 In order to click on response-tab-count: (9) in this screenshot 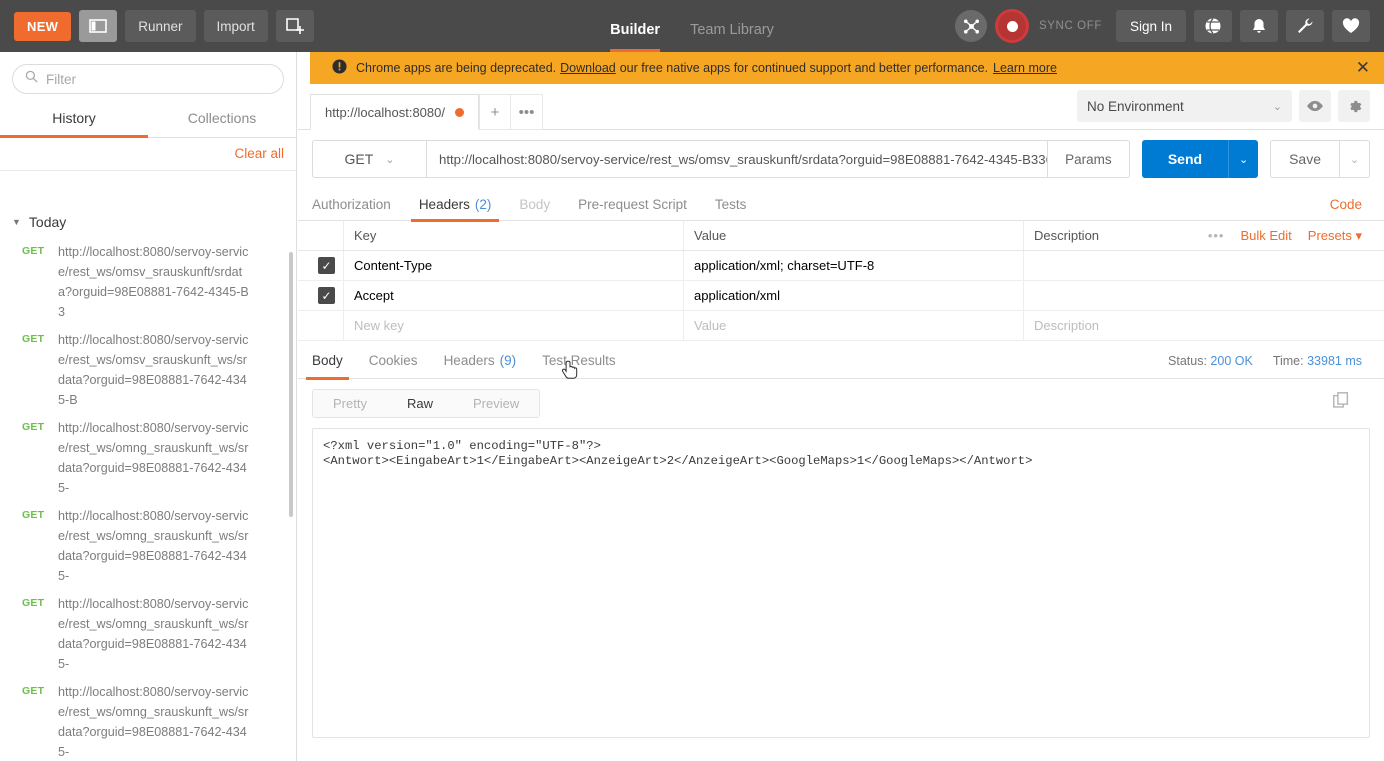, I will do `click(508, 360)`.